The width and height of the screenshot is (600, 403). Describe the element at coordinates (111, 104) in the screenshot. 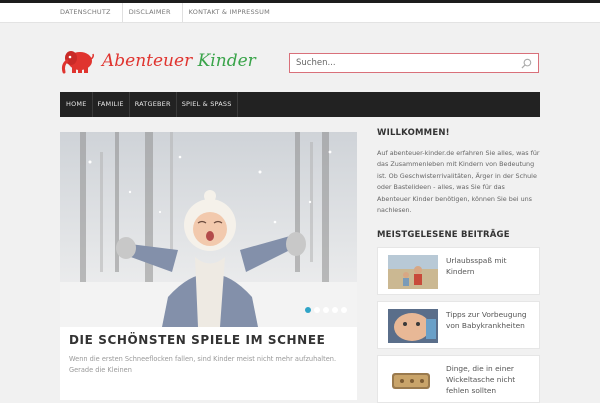

I see `nav-item-familie: FAMILIE` at that location.